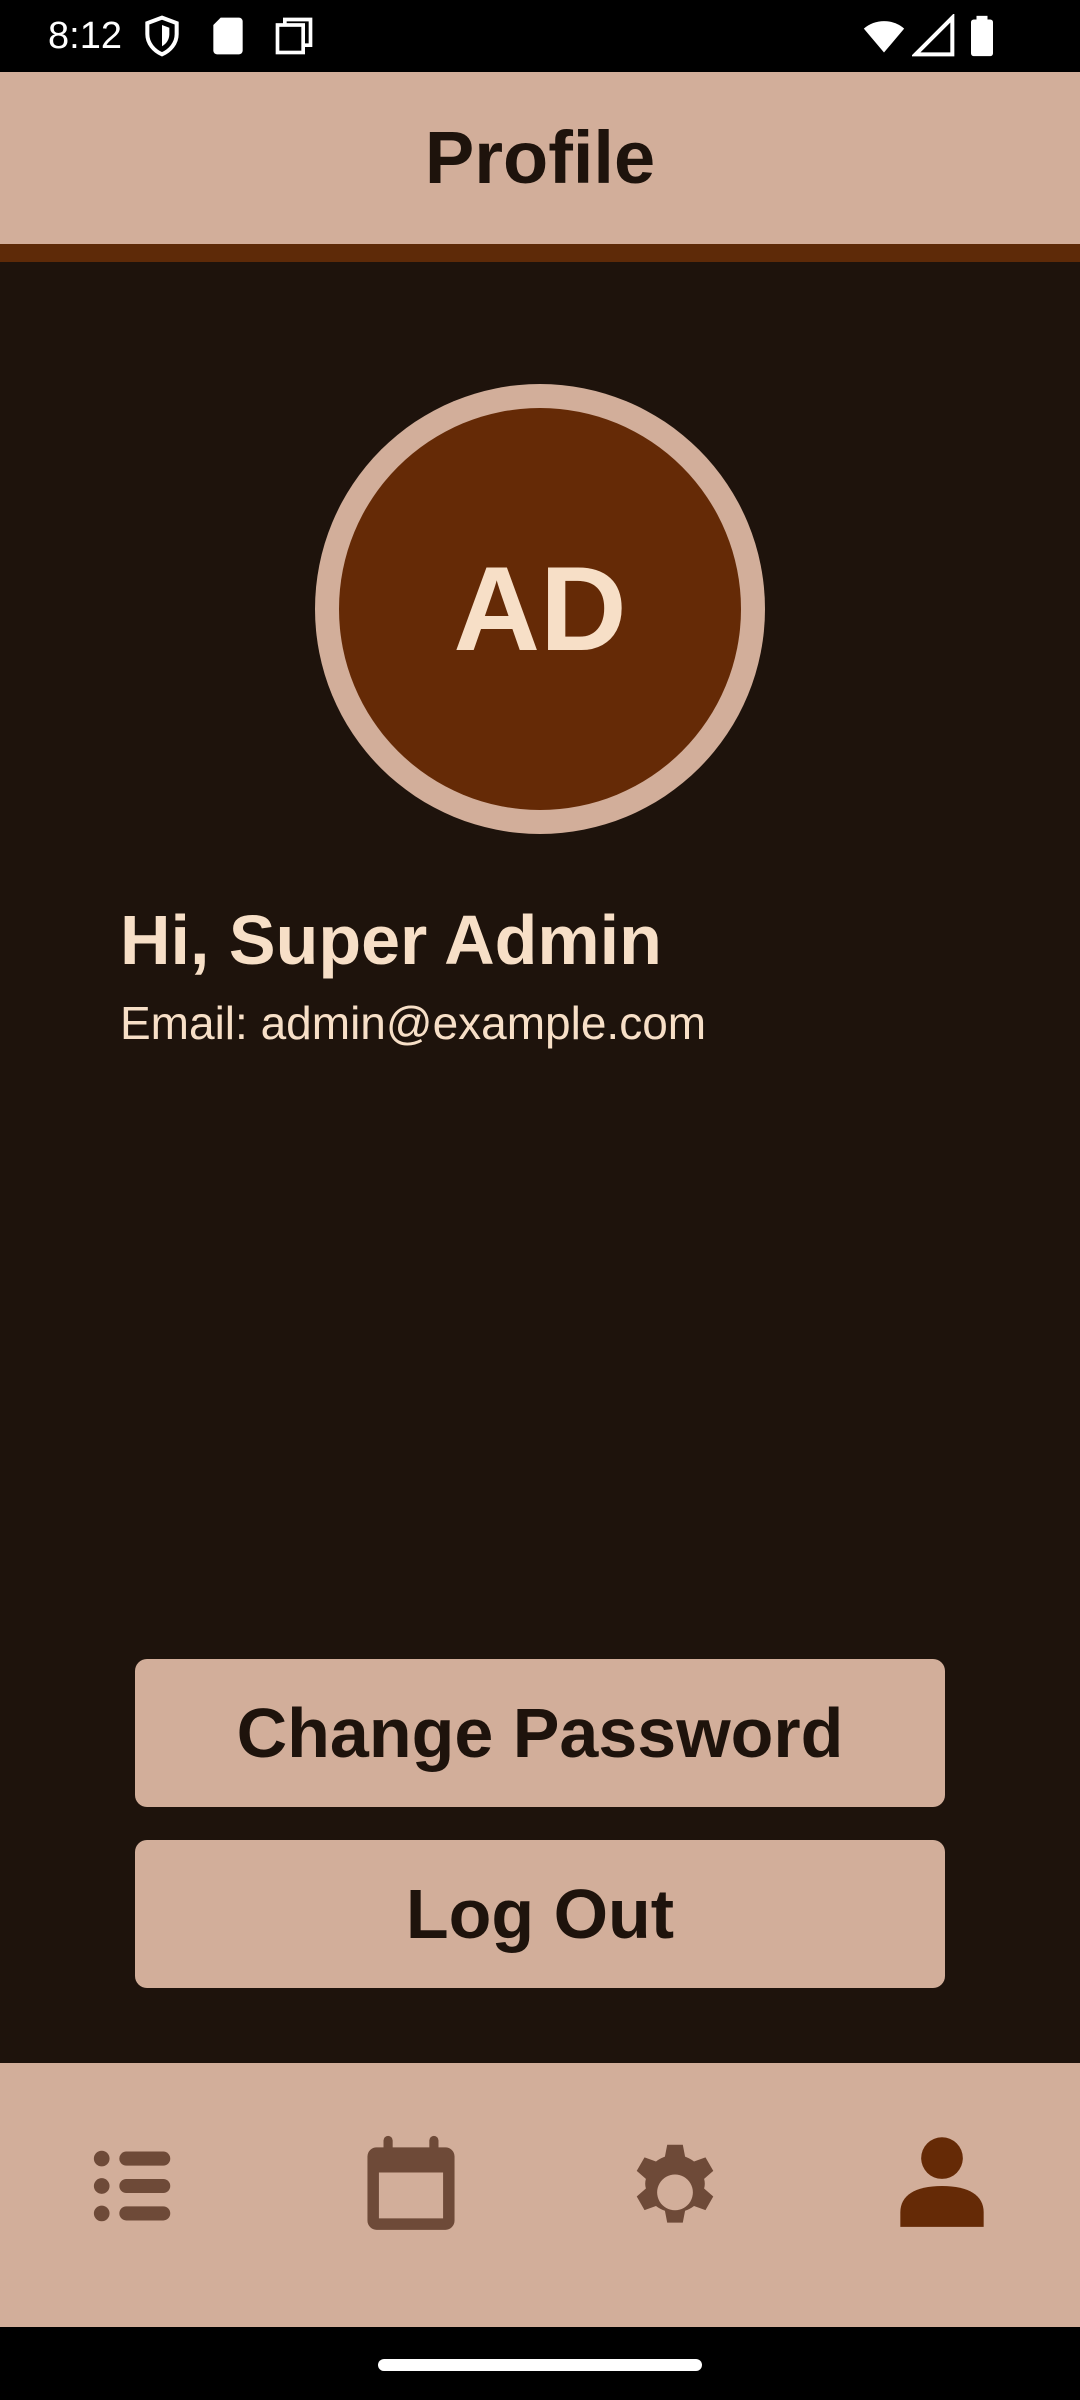 This screenshot has width=1080, height=2400. I want to click on person-icon, so click(942, 2182).